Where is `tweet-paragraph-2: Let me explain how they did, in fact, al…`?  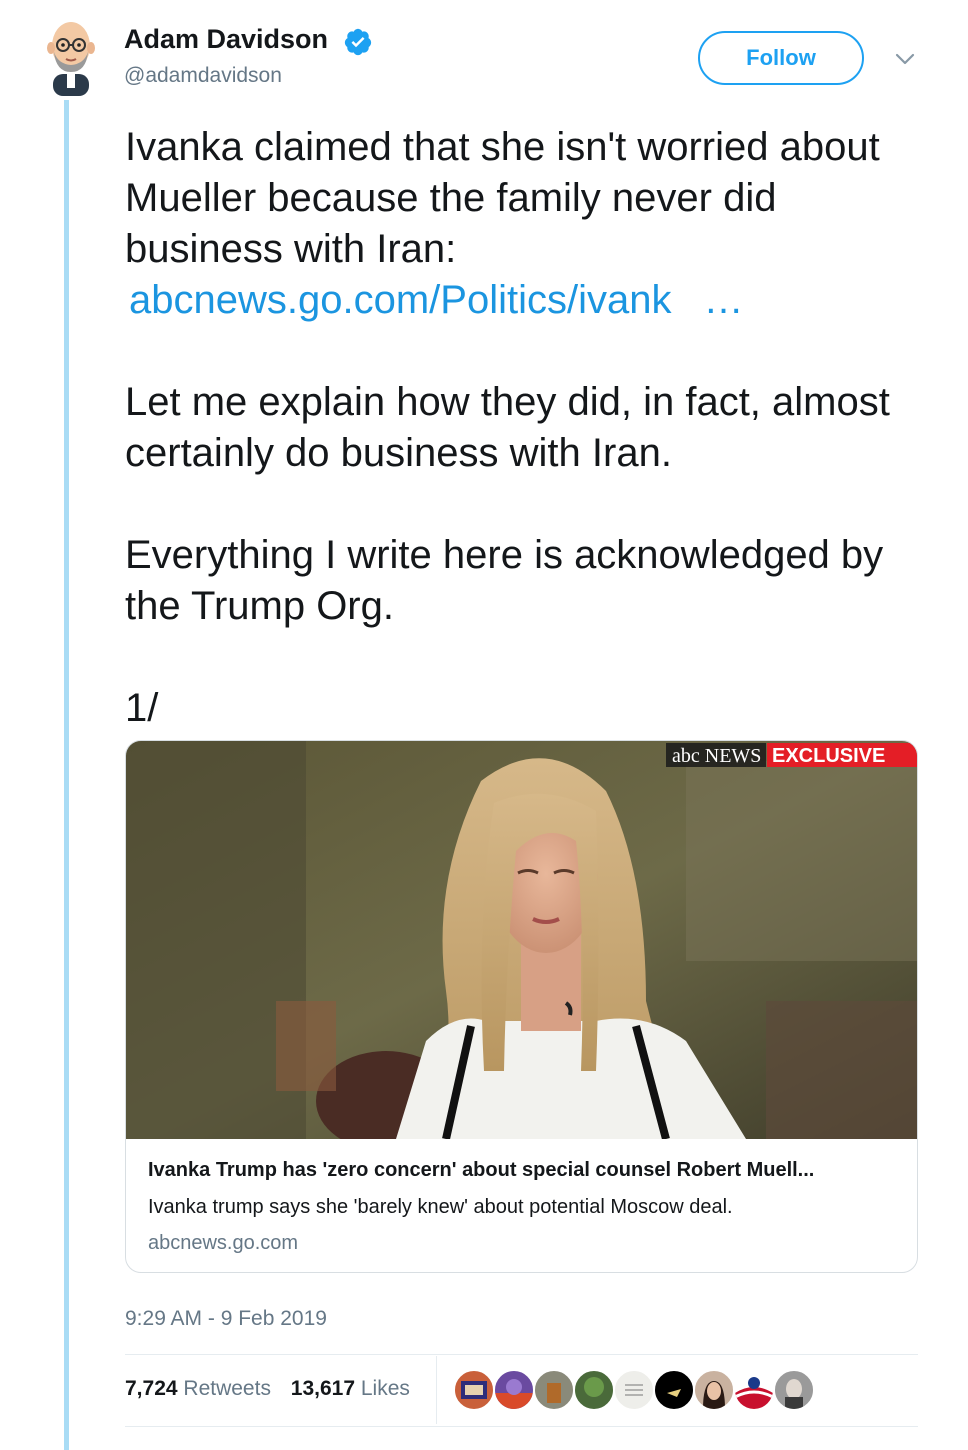
tweet-paragraph-2: Let me explain how they did, in fact, al… is located at coordinates (507, 427).